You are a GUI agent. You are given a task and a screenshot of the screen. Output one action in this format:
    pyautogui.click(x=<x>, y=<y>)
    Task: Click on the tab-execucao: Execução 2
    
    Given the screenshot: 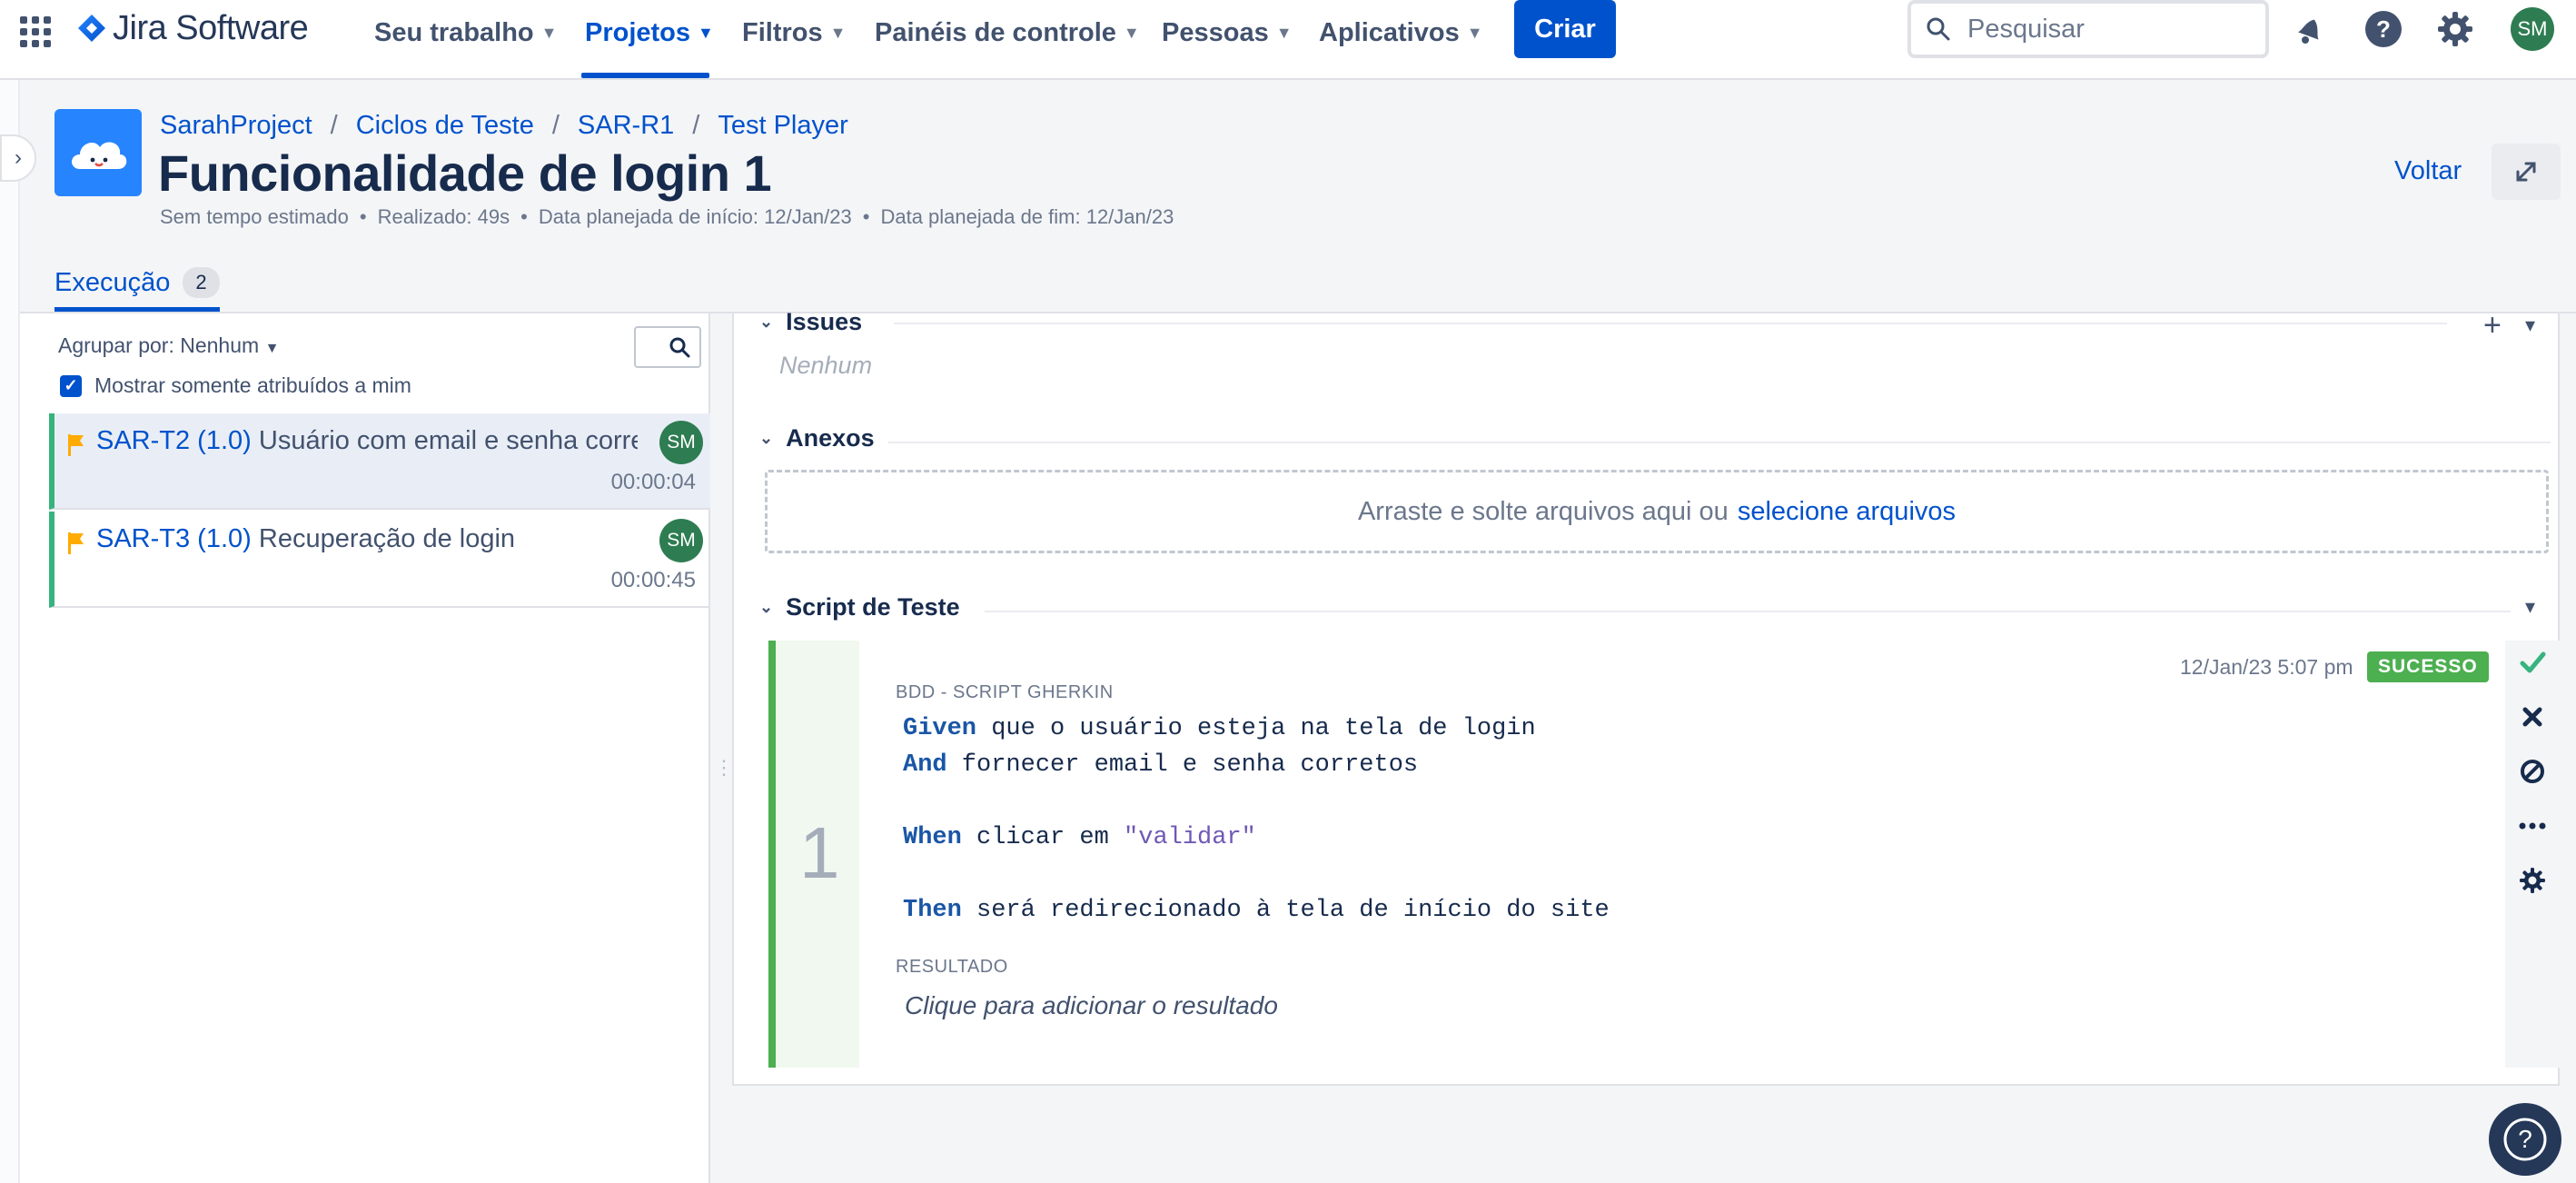 What is the action you would take?
    pyautogui.click(x=137, y=282)
    